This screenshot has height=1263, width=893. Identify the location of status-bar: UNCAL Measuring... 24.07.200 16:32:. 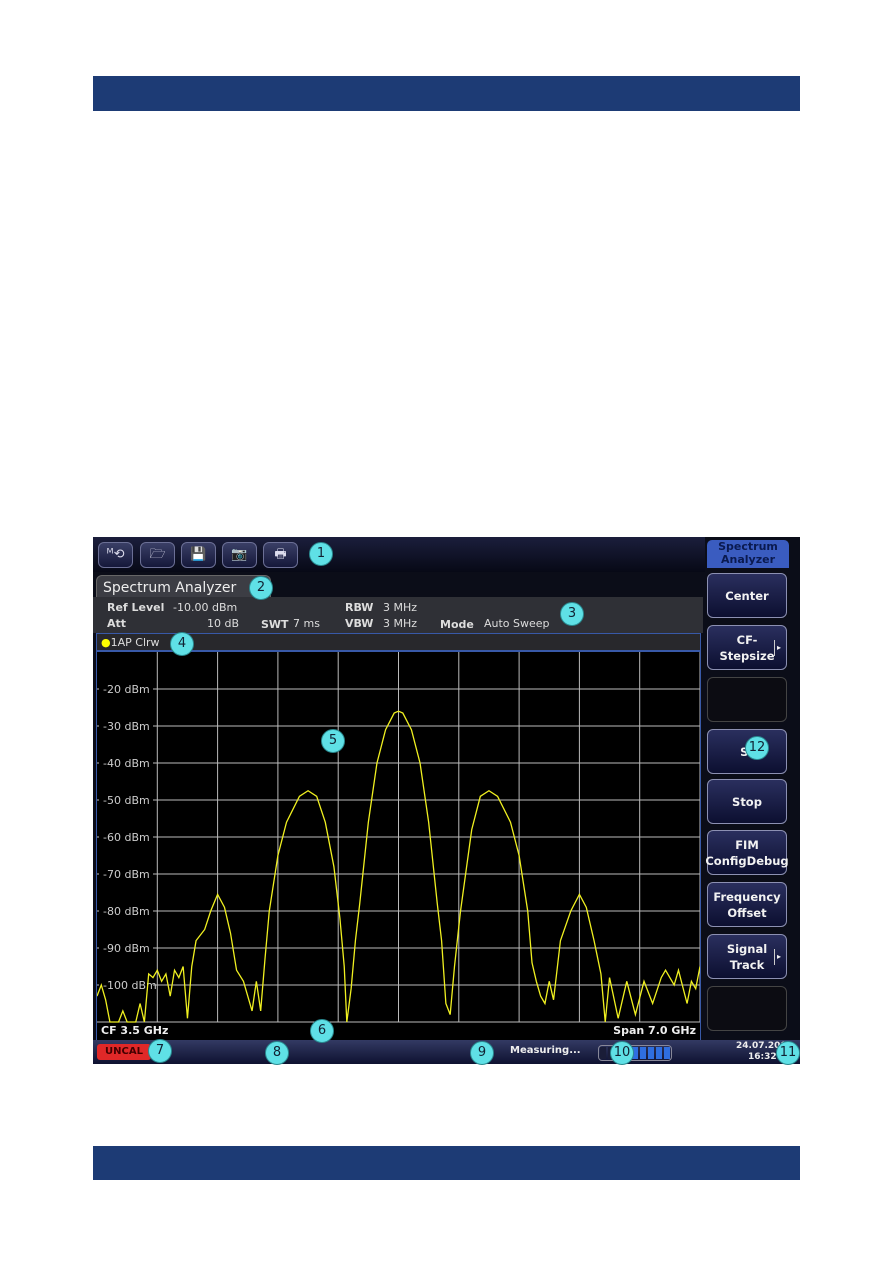
(446, 1052).